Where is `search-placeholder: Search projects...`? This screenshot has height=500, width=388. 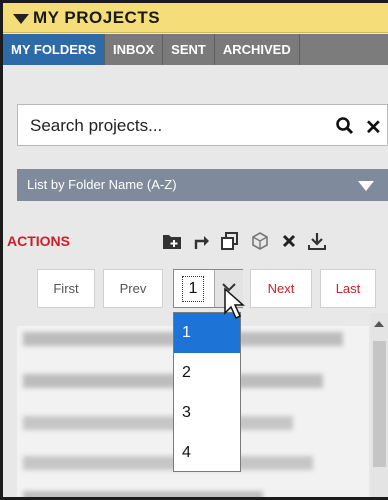 search-placeholder: Search projects... is located at coordinates (96, 125).